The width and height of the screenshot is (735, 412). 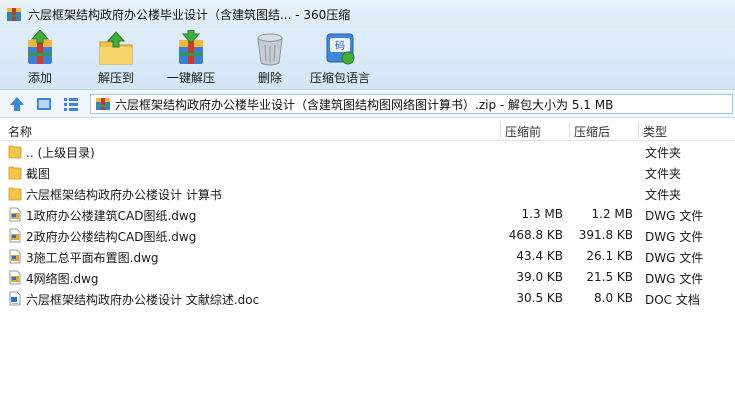 I want to click on one-click-extract-icon, so click(x=191, y=47).